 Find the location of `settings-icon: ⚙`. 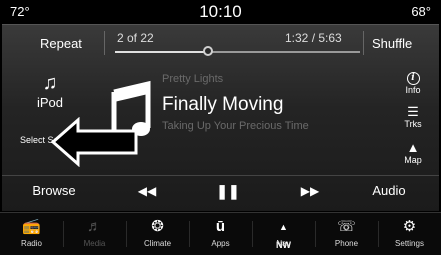

settings-icon: ⚙ is located at coordinates (409, 226).